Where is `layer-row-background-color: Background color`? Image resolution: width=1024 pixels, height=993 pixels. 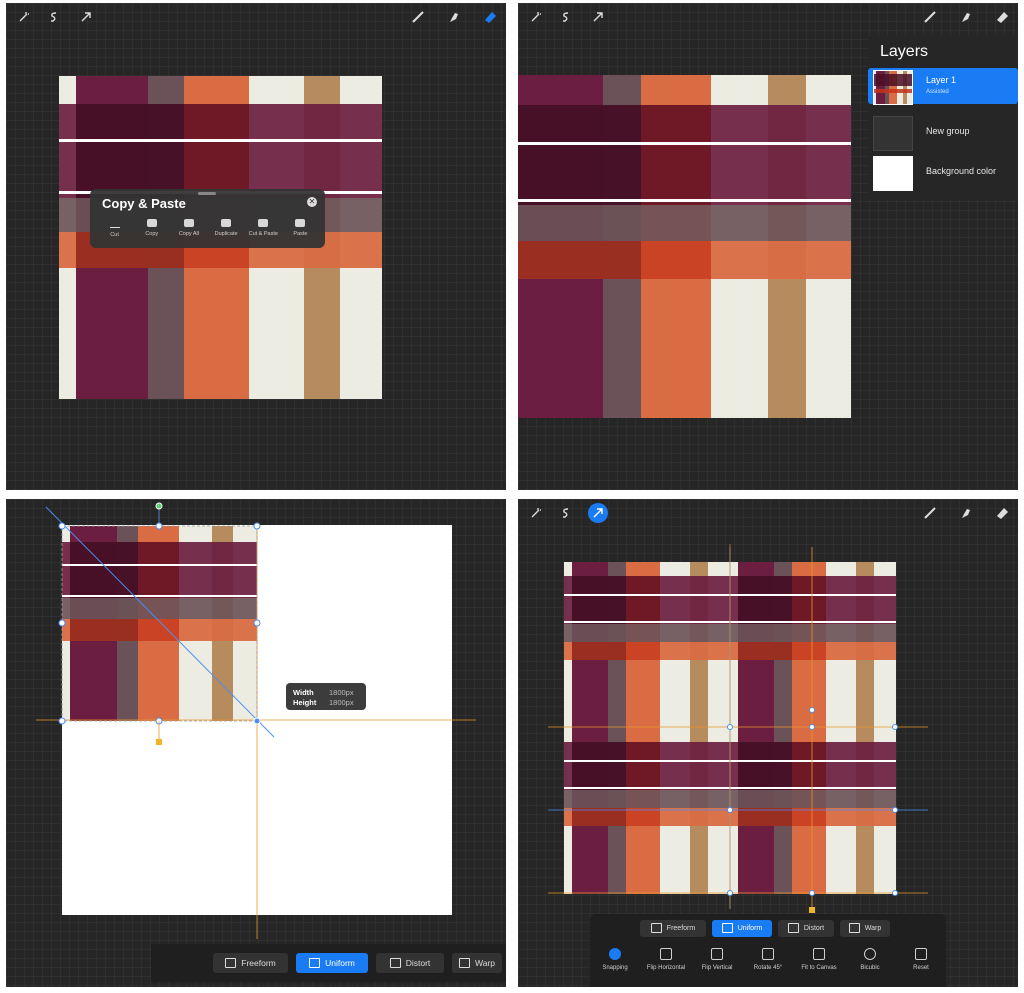 layer-row-background-color: Background color is located at coordinates (943, 172).